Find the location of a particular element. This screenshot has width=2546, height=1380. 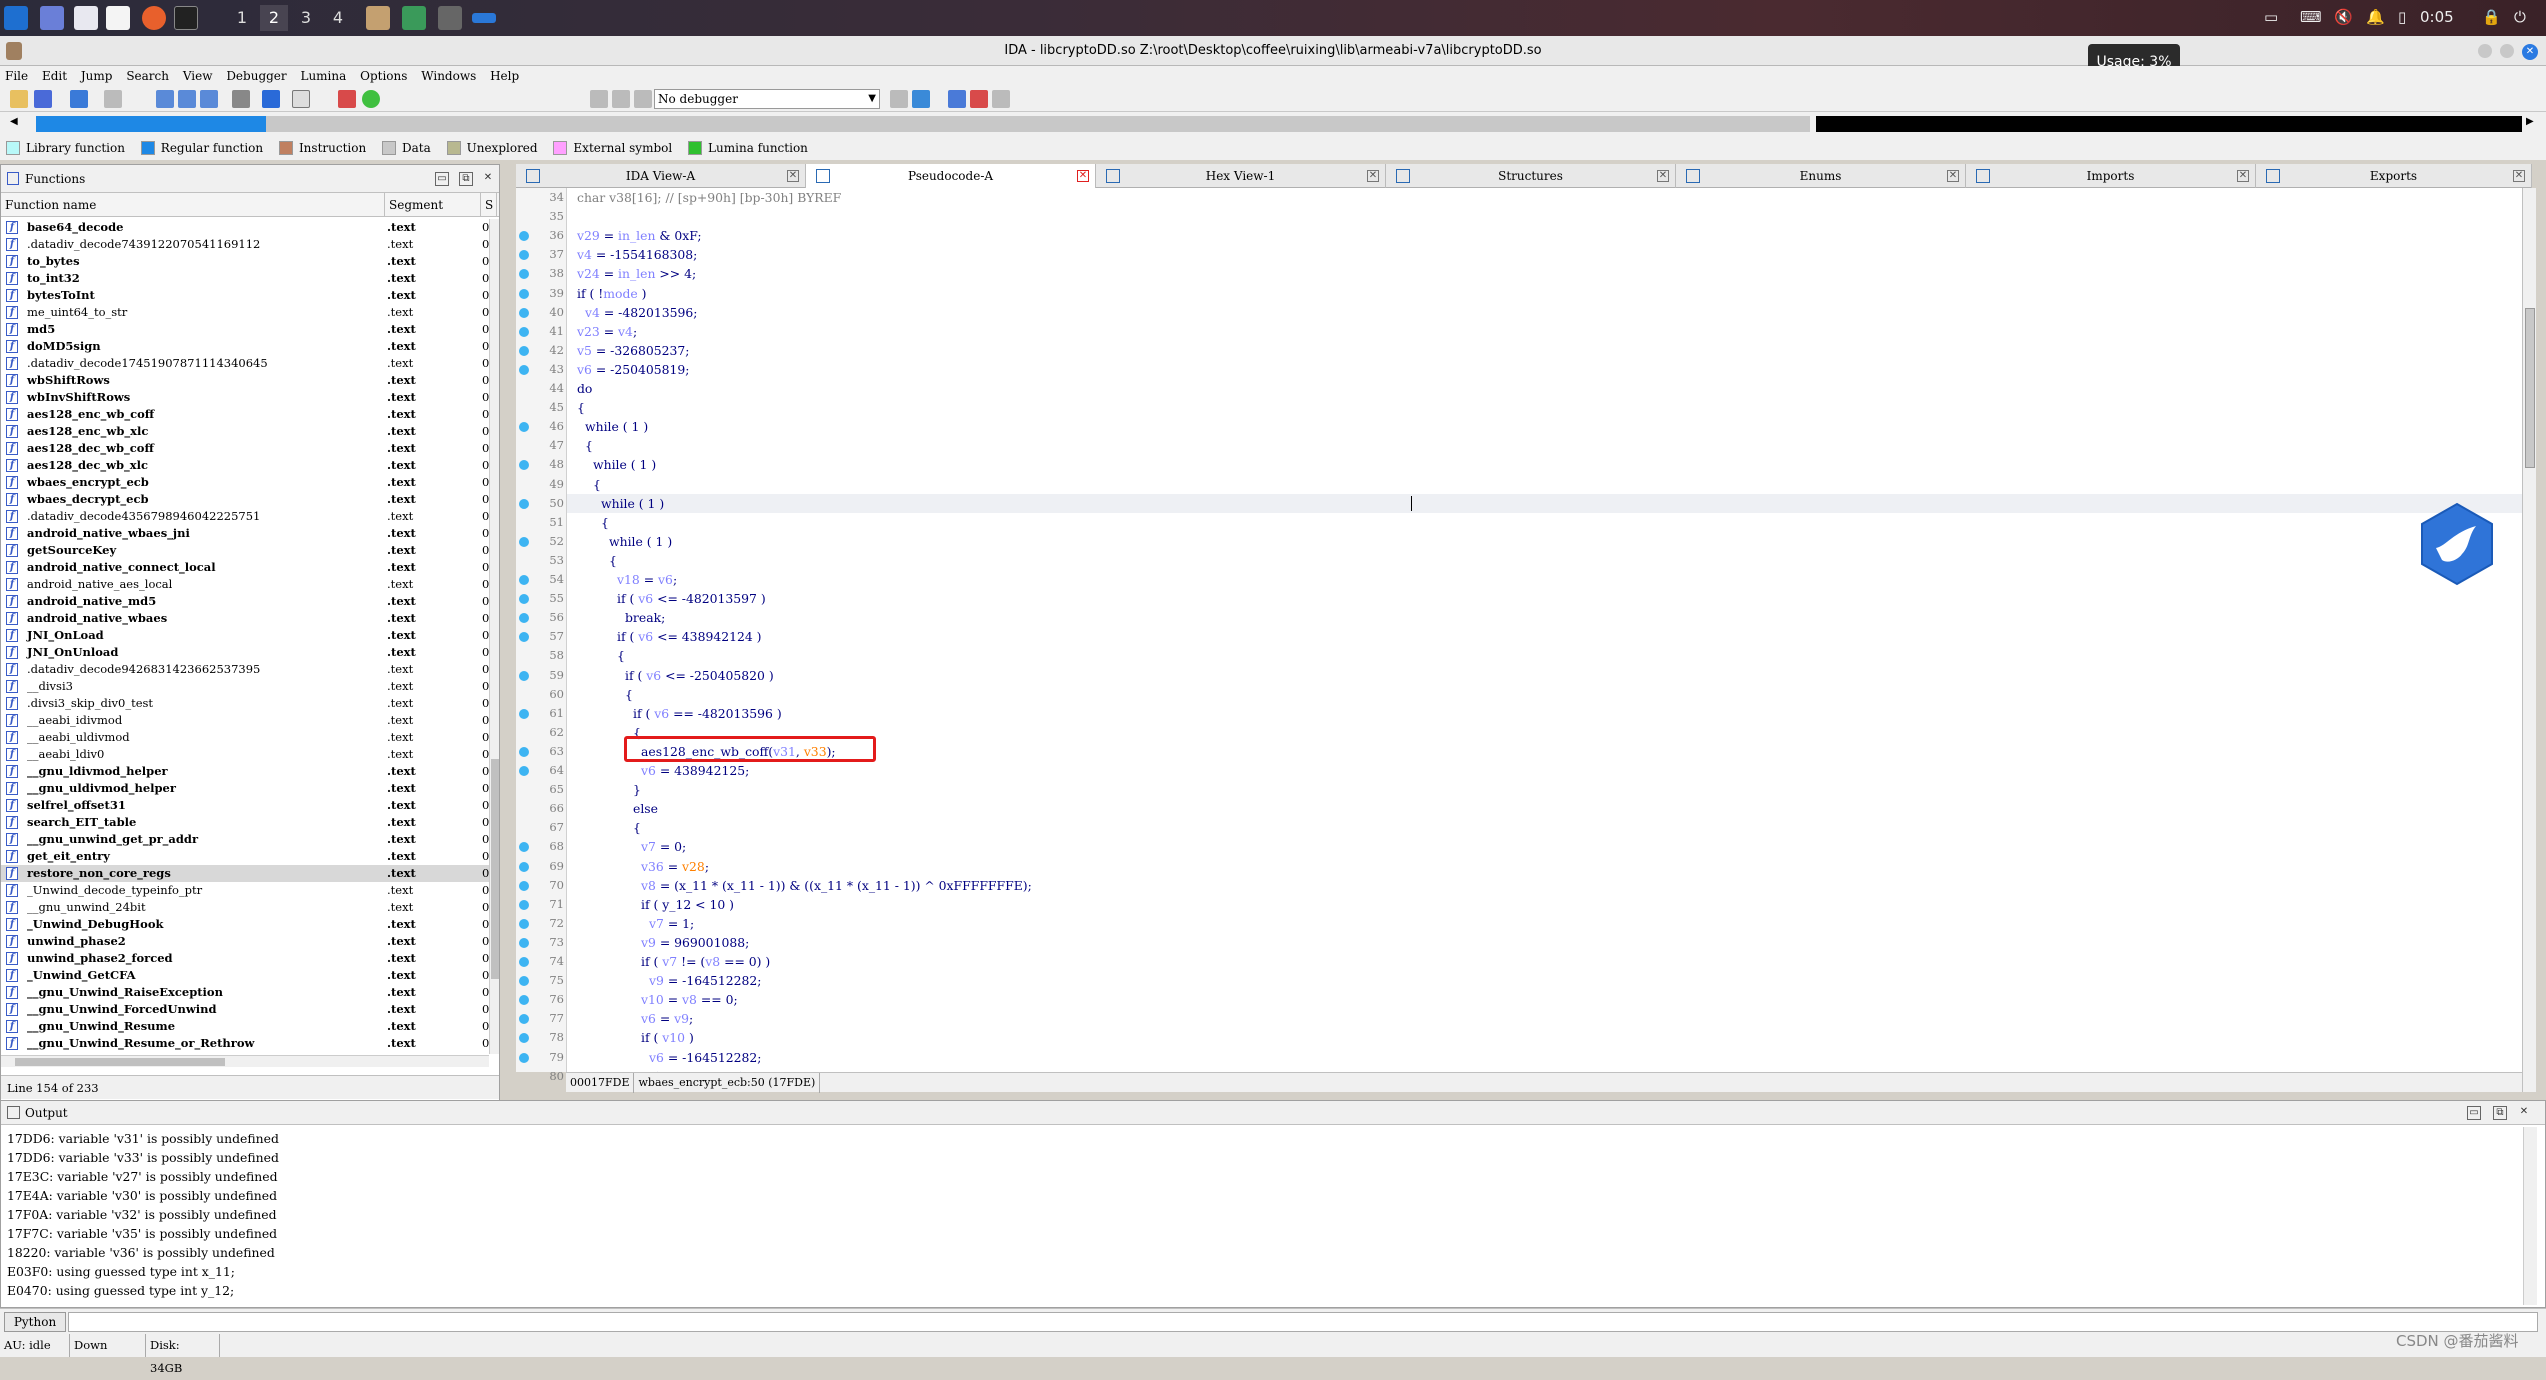

menu-debugger: Debugger is located at coordinates (256, 76).